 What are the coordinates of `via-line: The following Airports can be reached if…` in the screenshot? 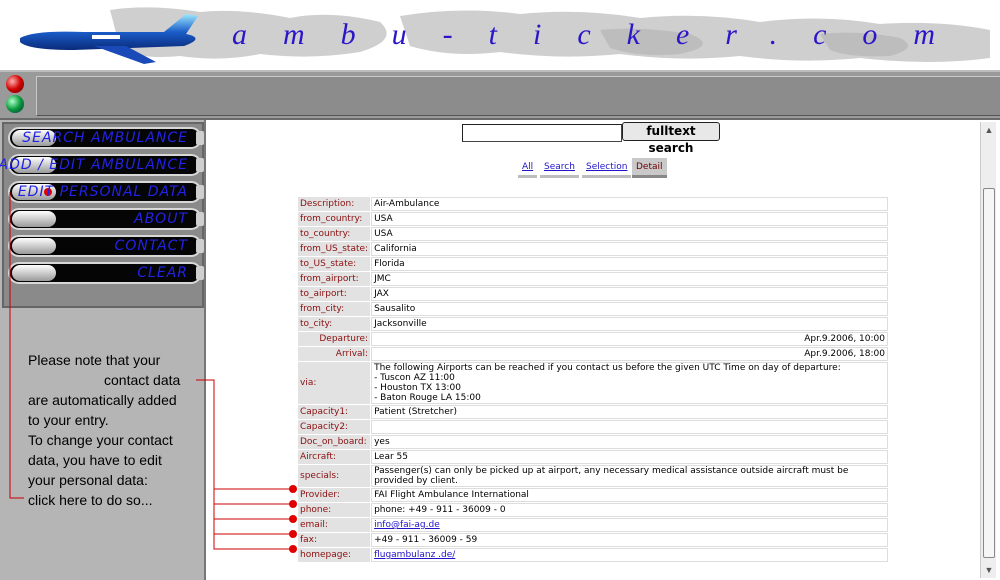 It's located at (607, 368).